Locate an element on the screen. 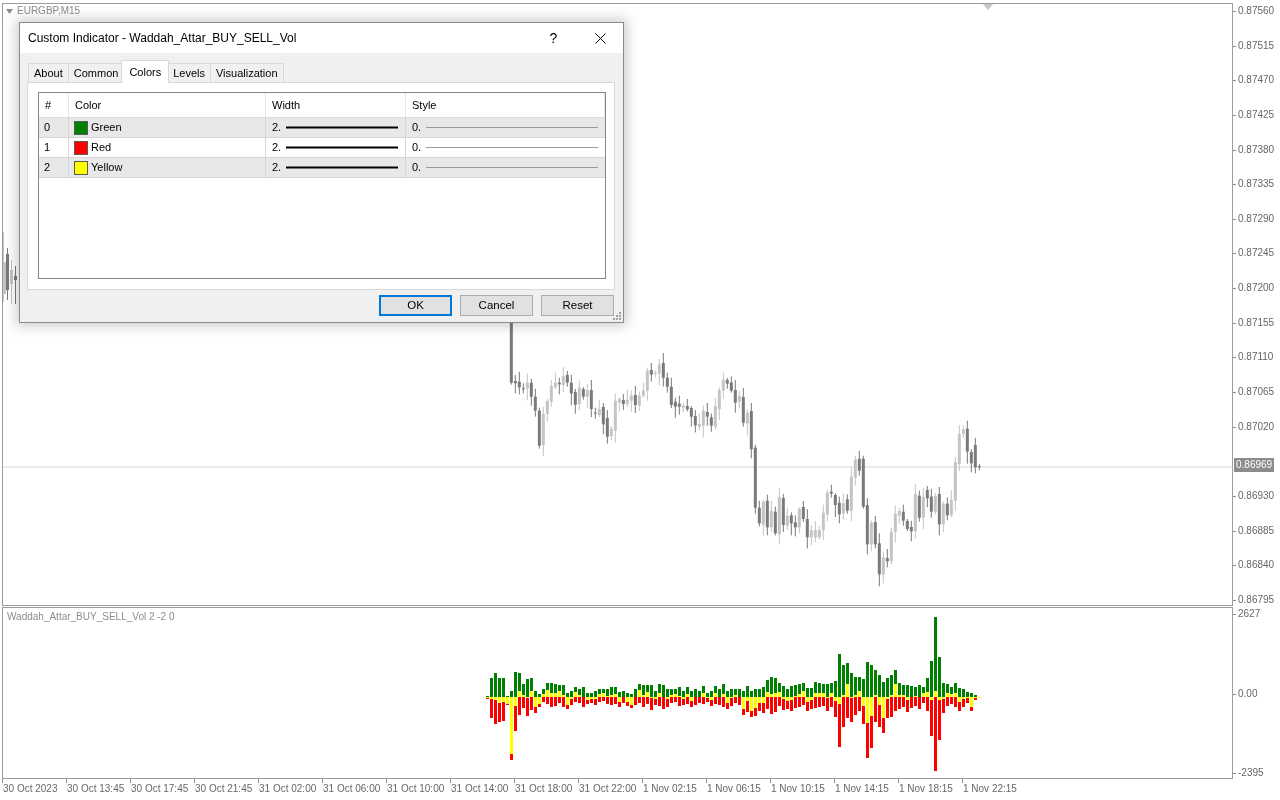 Image resolution: width=1280 pixels, height=800 pixels. time-label: 31 Oct 02:00 is located at coordinates (288, 789).